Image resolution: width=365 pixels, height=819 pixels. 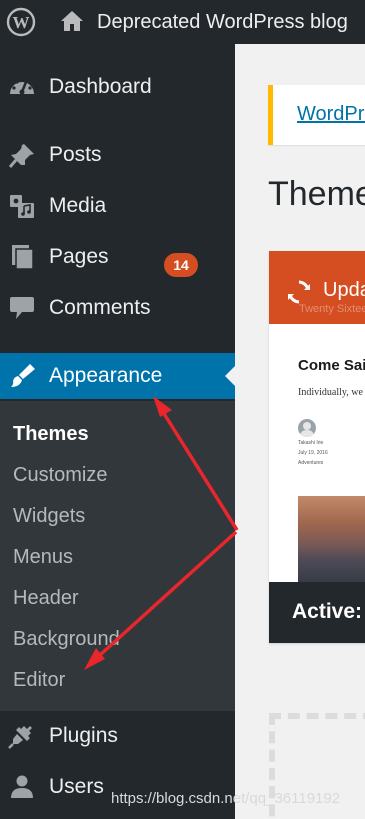 What do you see at coordinates (72, 21) in the screenshot?
I see `home-icon` at bounding box center [72, 21].